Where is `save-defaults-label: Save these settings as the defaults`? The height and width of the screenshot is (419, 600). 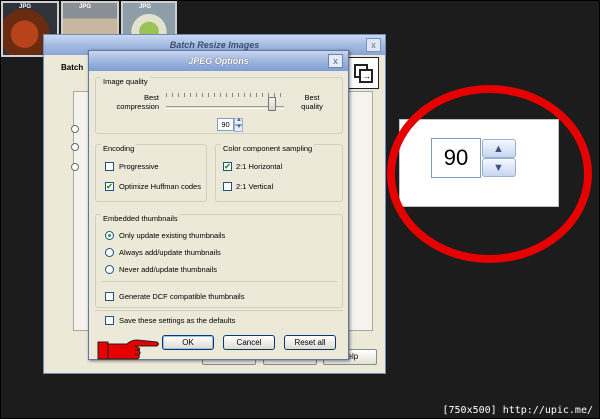
save-defaults-label: Save these settings as the defaults is located at coordinates (177, 320).